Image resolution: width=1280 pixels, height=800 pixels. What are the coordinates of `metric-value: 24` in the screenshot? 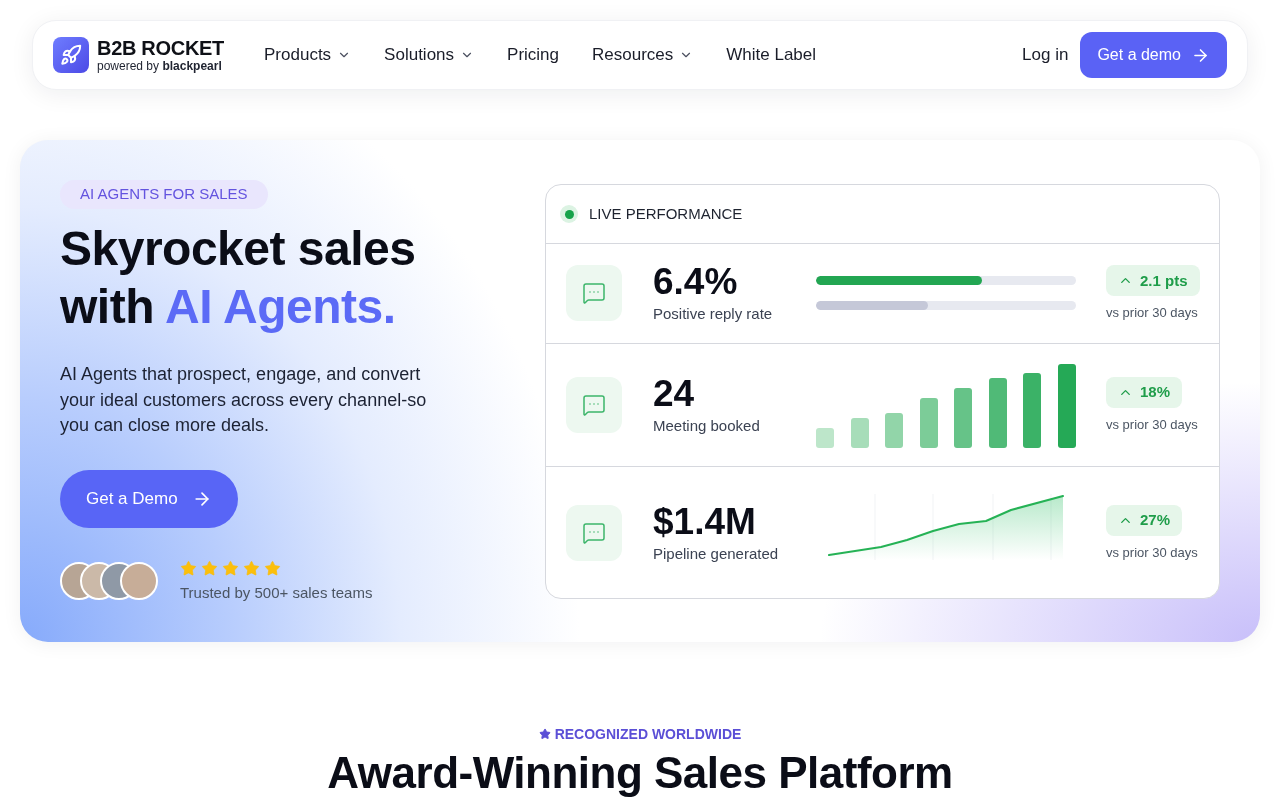 It's located at (674, 394).